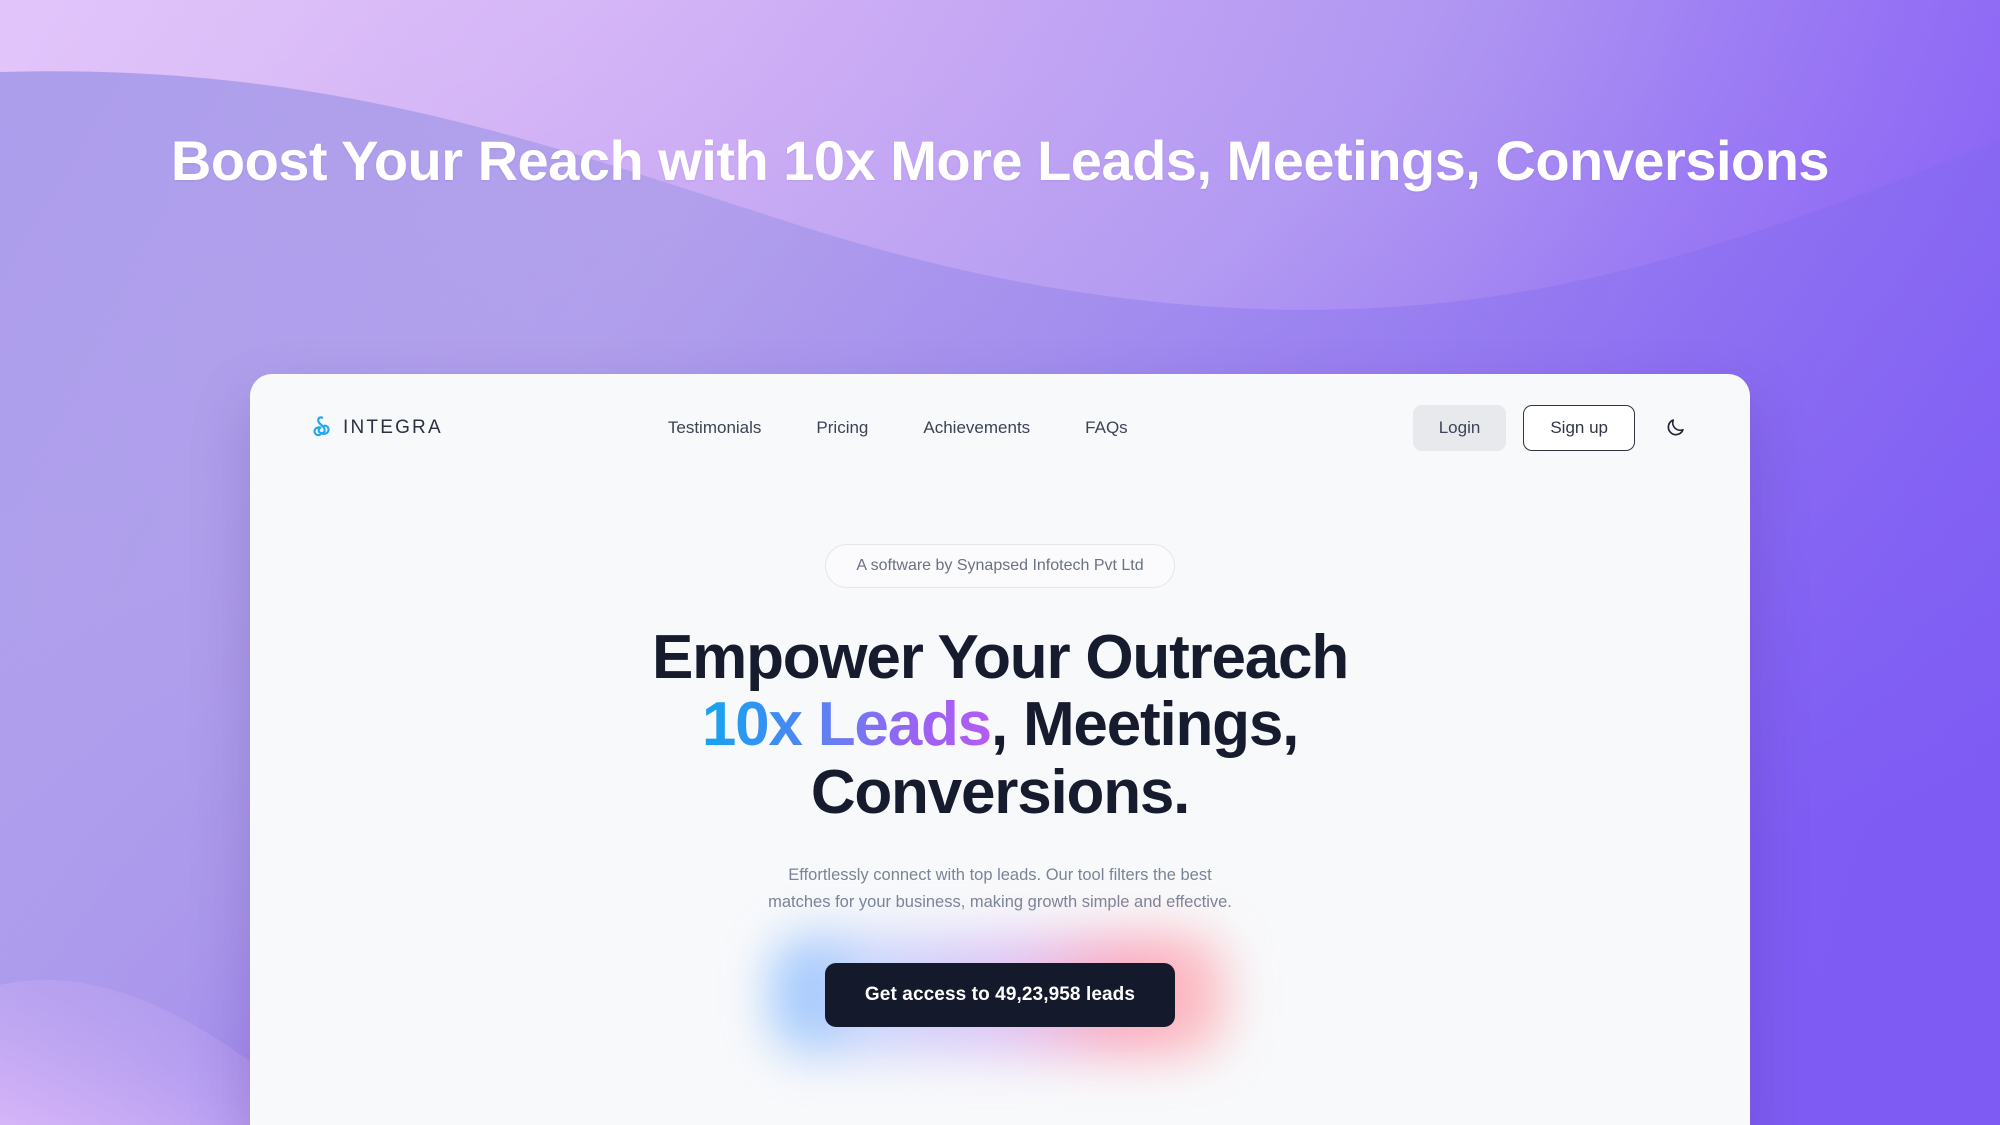 The width and height of the screenshot is (2000, 1125). What do you see at coordinates (1579, 427) in the screenshot?
I see `signup-button: Sign up` at bounding box center [1579, 427].